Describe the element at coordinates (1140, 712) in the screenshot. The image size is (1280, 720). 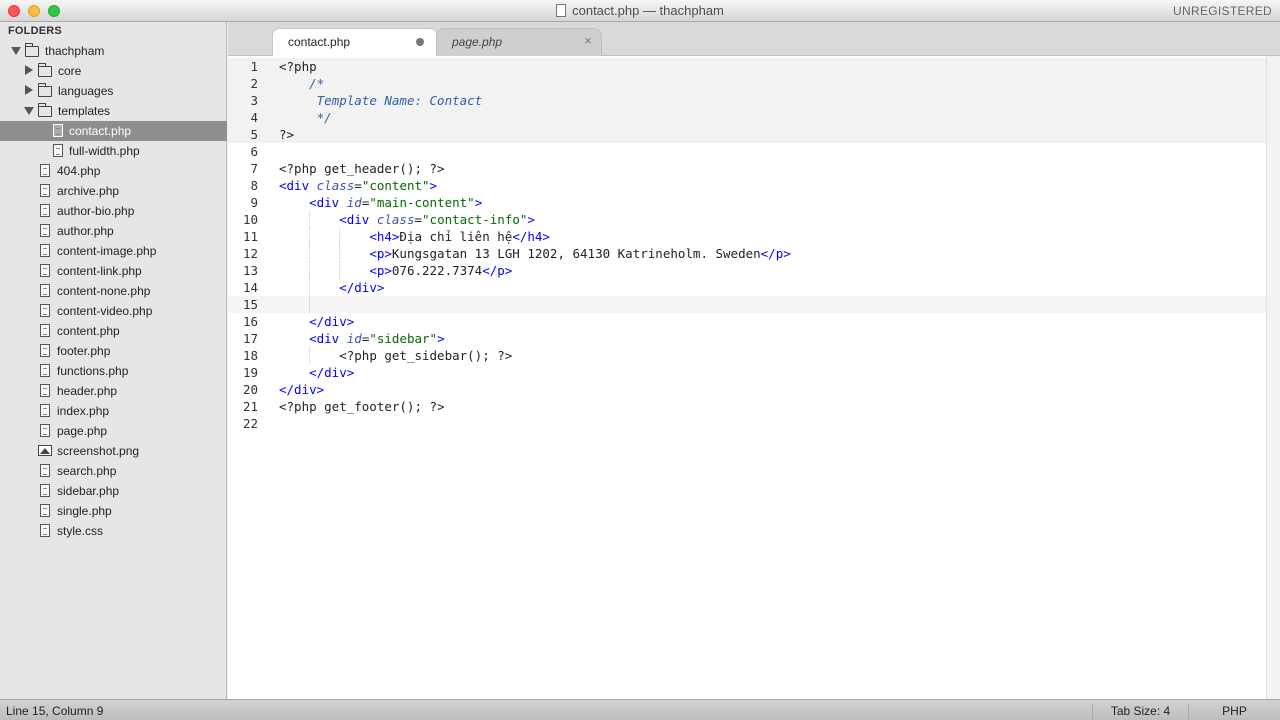
I see `tab-size-selector: Tab Size: 4` at that location.